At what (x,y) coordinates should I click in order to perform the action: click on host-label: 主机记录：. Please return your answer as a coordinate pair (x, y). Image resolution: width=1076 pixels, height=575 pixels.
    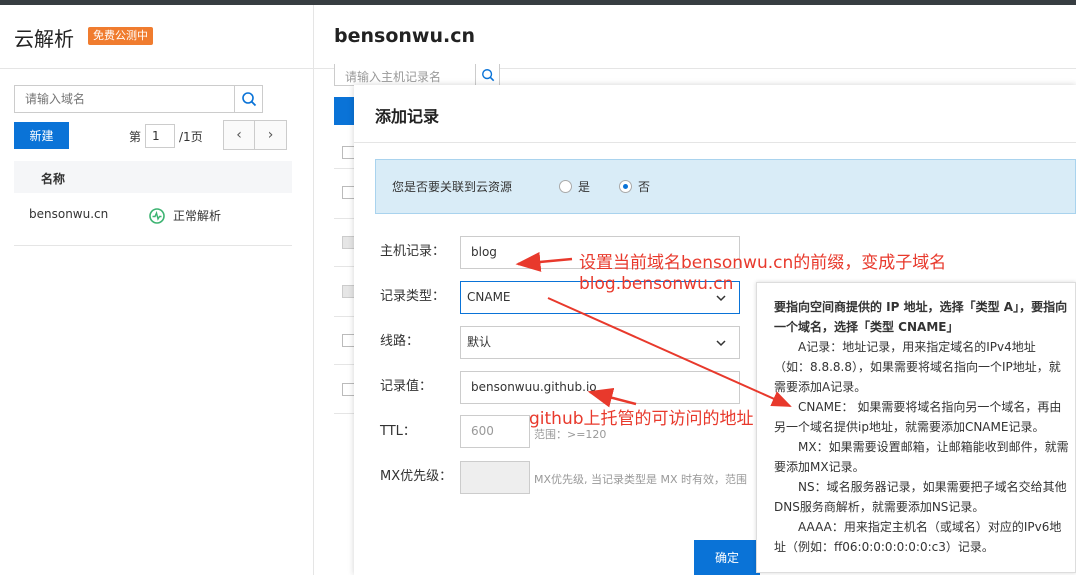
    Looking at the image, I should click on (413, 251).